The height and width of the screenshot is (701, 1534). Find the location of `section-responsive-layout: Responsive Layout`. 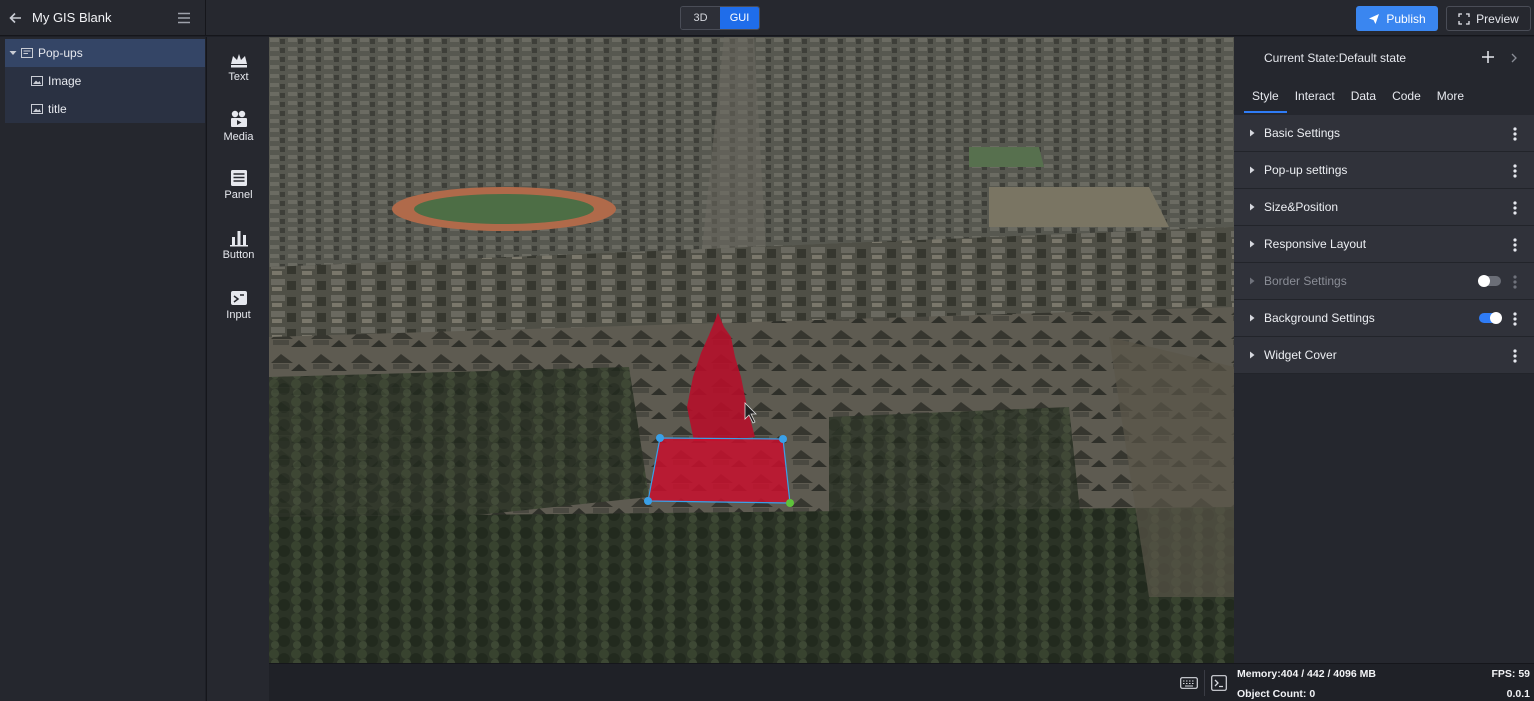

section-responsive-layout: Responsive Layout is located at coordinates (1384, 244).